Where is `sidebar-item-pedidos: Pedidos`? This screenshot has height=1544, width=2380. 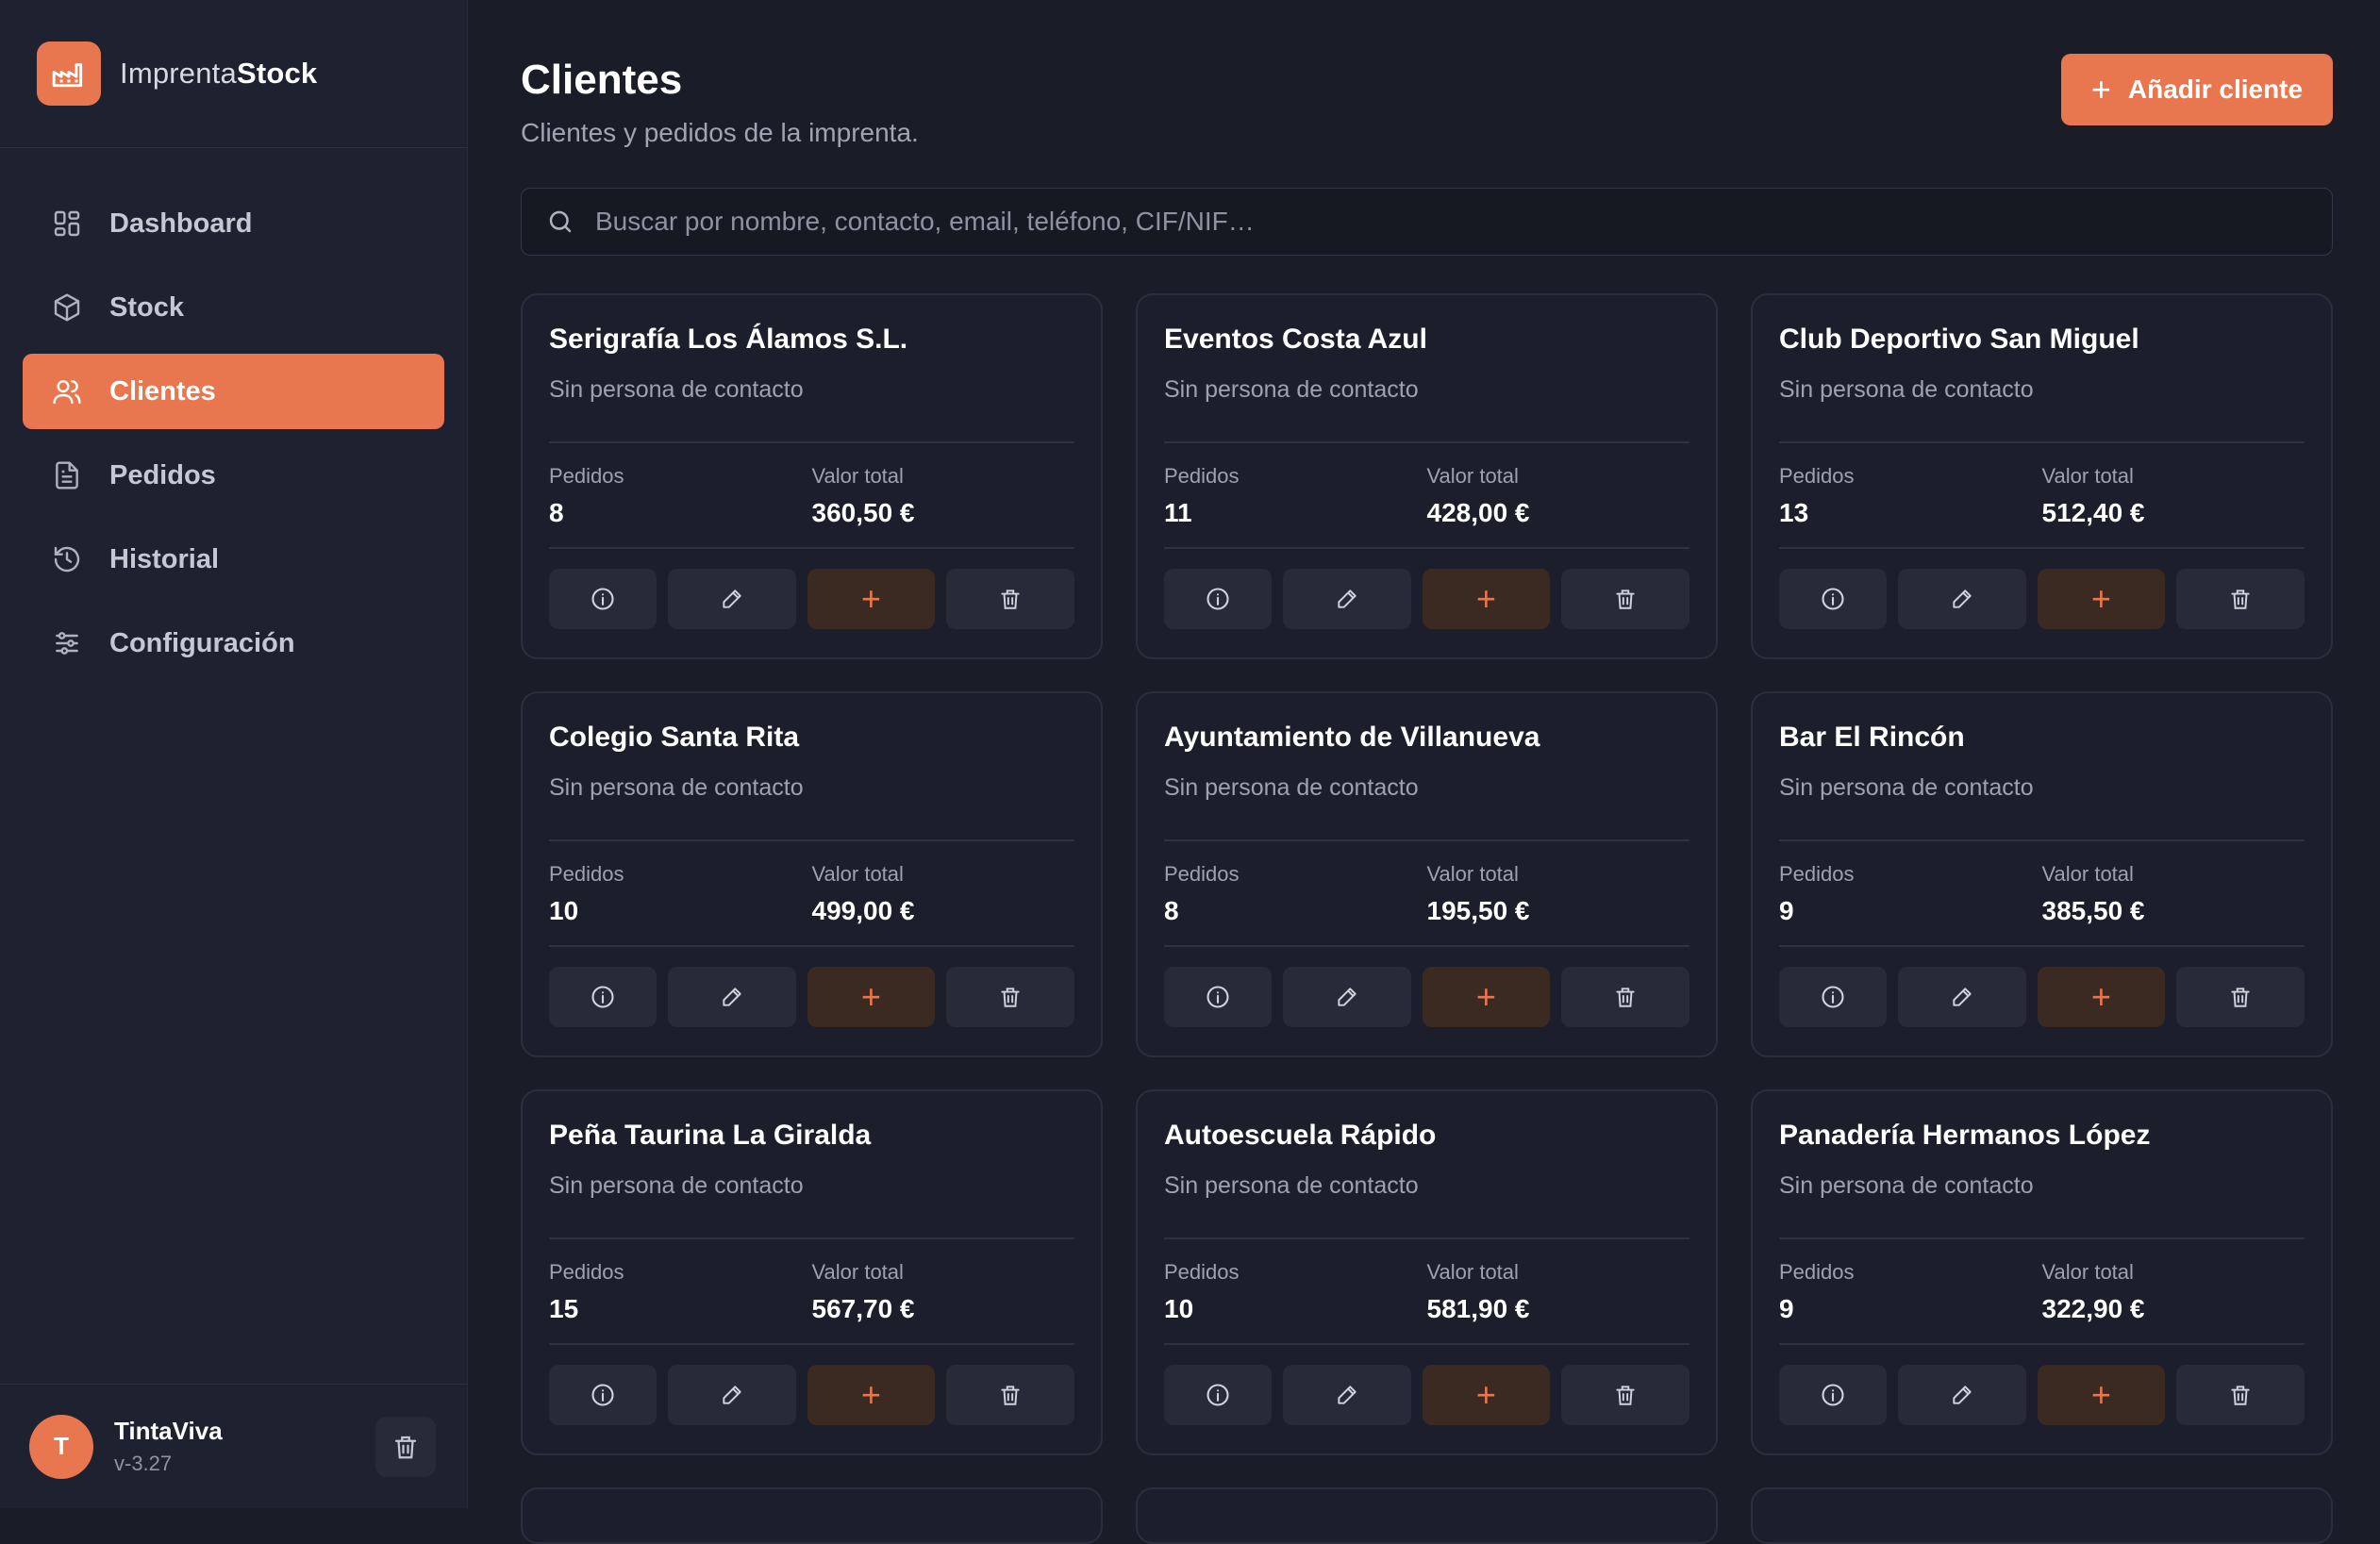 sidebar-item-pedidos: Pedidos is located at coordinates (234, 475).